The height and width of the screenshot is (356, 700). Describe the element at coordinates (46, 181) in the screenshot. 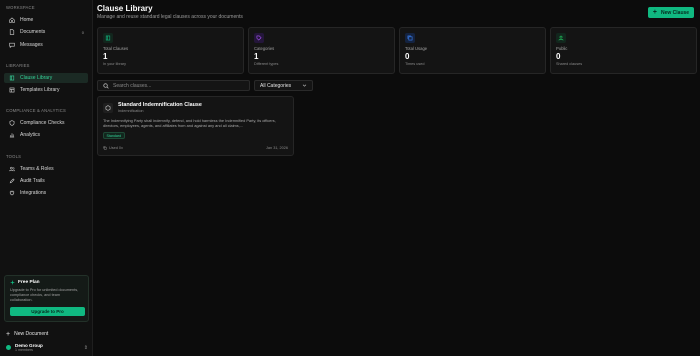

I see `sidebar-item-audit-trails: Audit Trails` at that location.